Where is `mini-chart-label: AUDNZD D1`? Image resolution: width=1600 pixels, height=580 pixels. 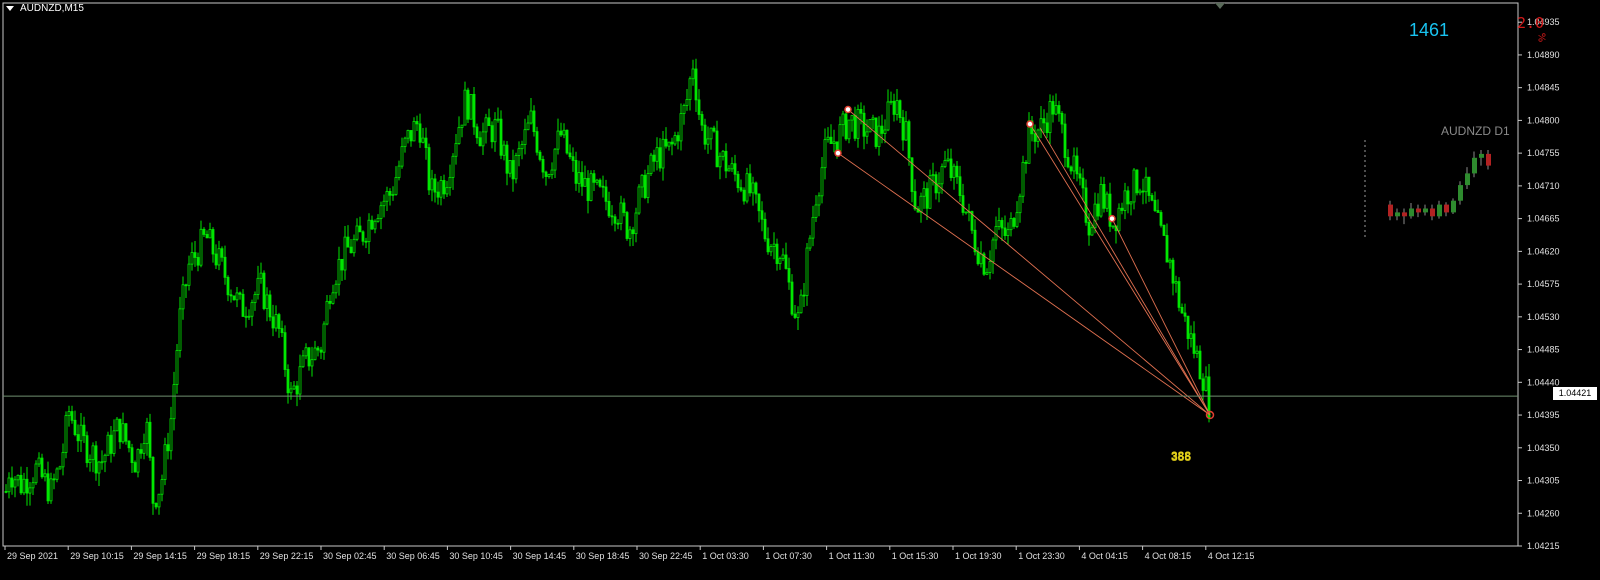
mini-chart-label: AUDNZD D1 is located at coordinates (1475, 131).